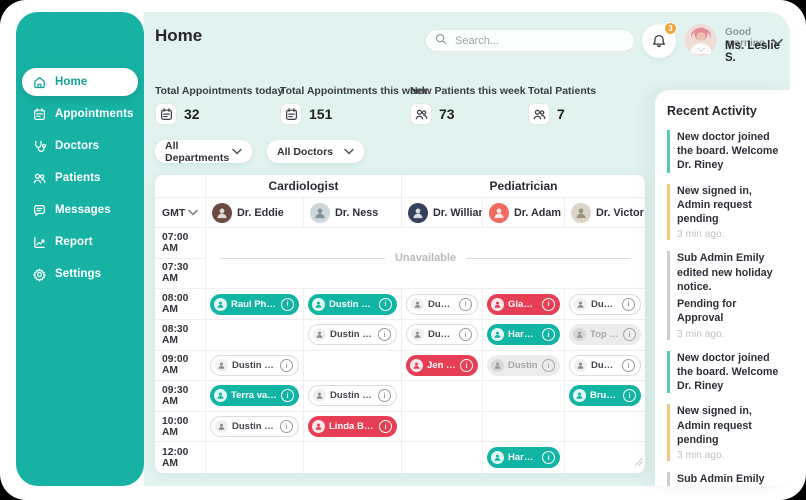  I want to click on filter-dropdown-all-departments: All Departments, so click(203, 152).